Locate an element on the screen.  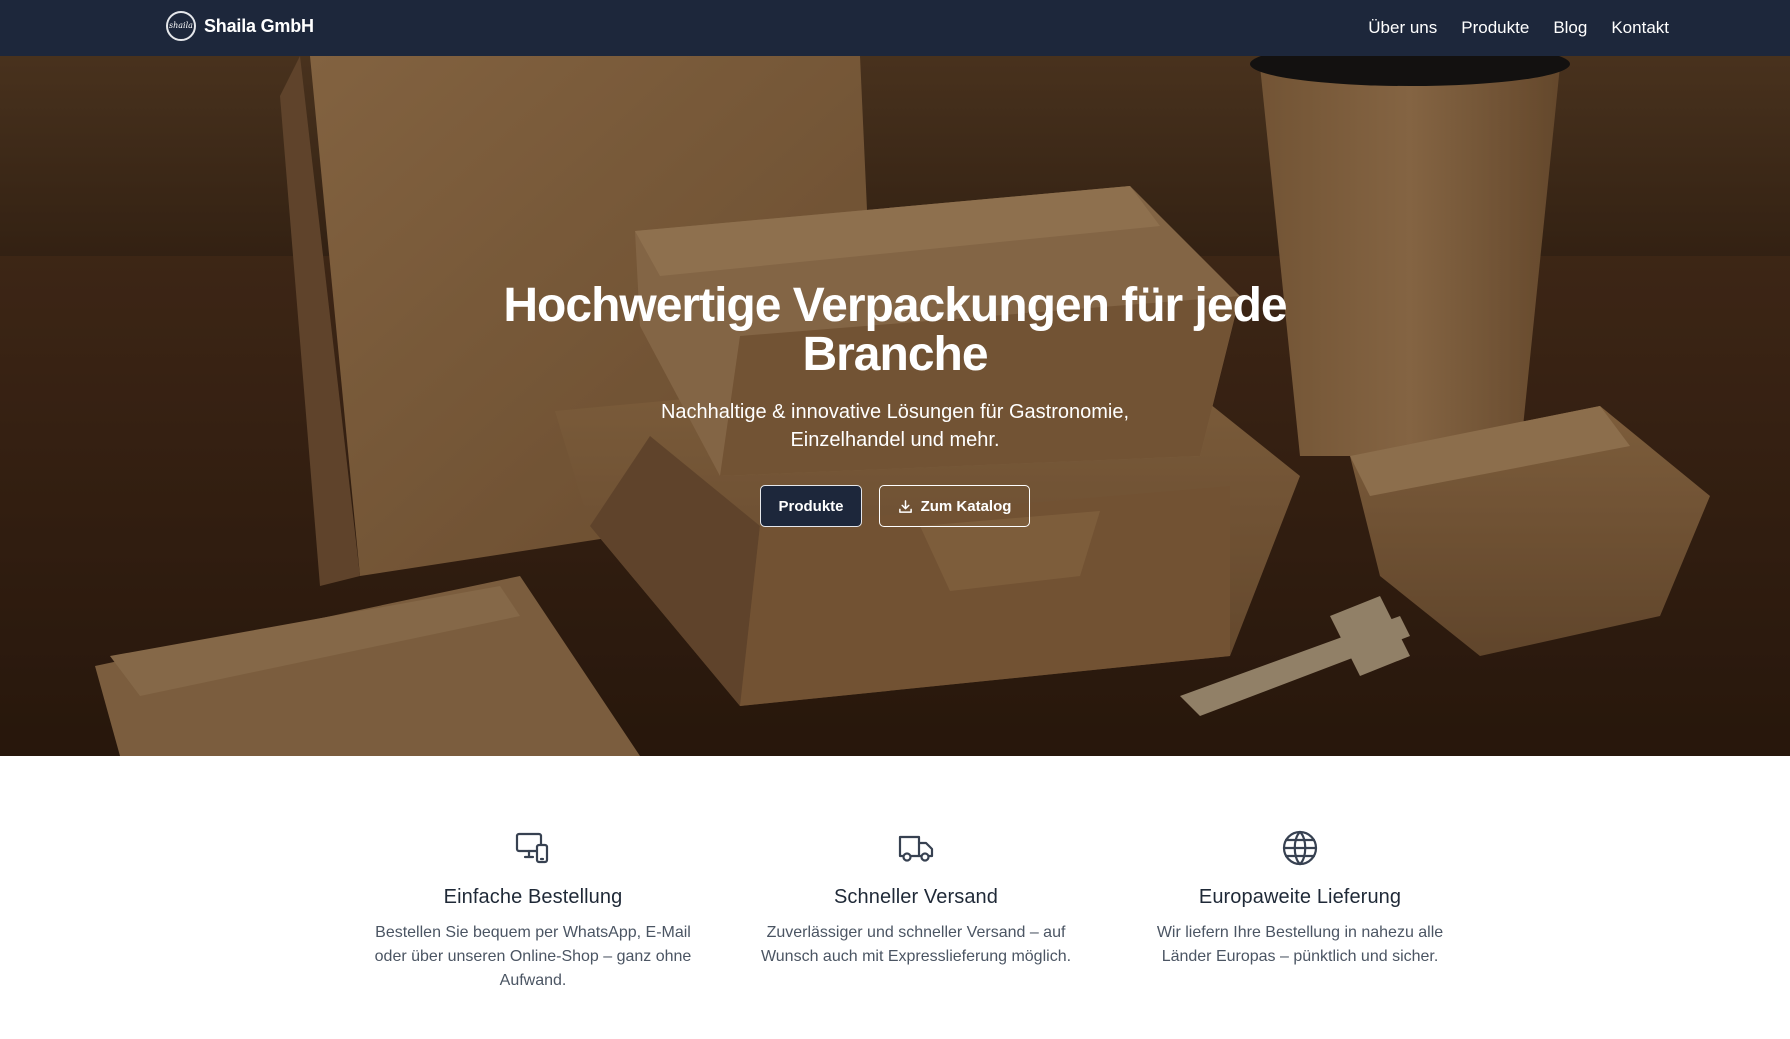
brand-name: Shaila GmbH is located at coordinates (259, 25).